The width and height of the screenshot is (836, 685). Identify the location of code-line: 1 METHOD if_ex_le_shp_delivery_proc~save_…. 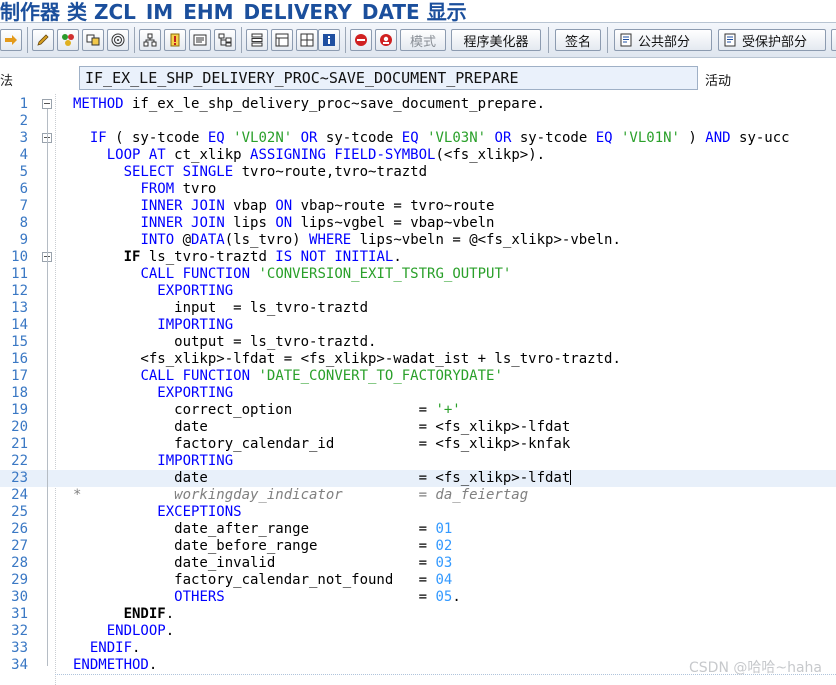
(418, 104).